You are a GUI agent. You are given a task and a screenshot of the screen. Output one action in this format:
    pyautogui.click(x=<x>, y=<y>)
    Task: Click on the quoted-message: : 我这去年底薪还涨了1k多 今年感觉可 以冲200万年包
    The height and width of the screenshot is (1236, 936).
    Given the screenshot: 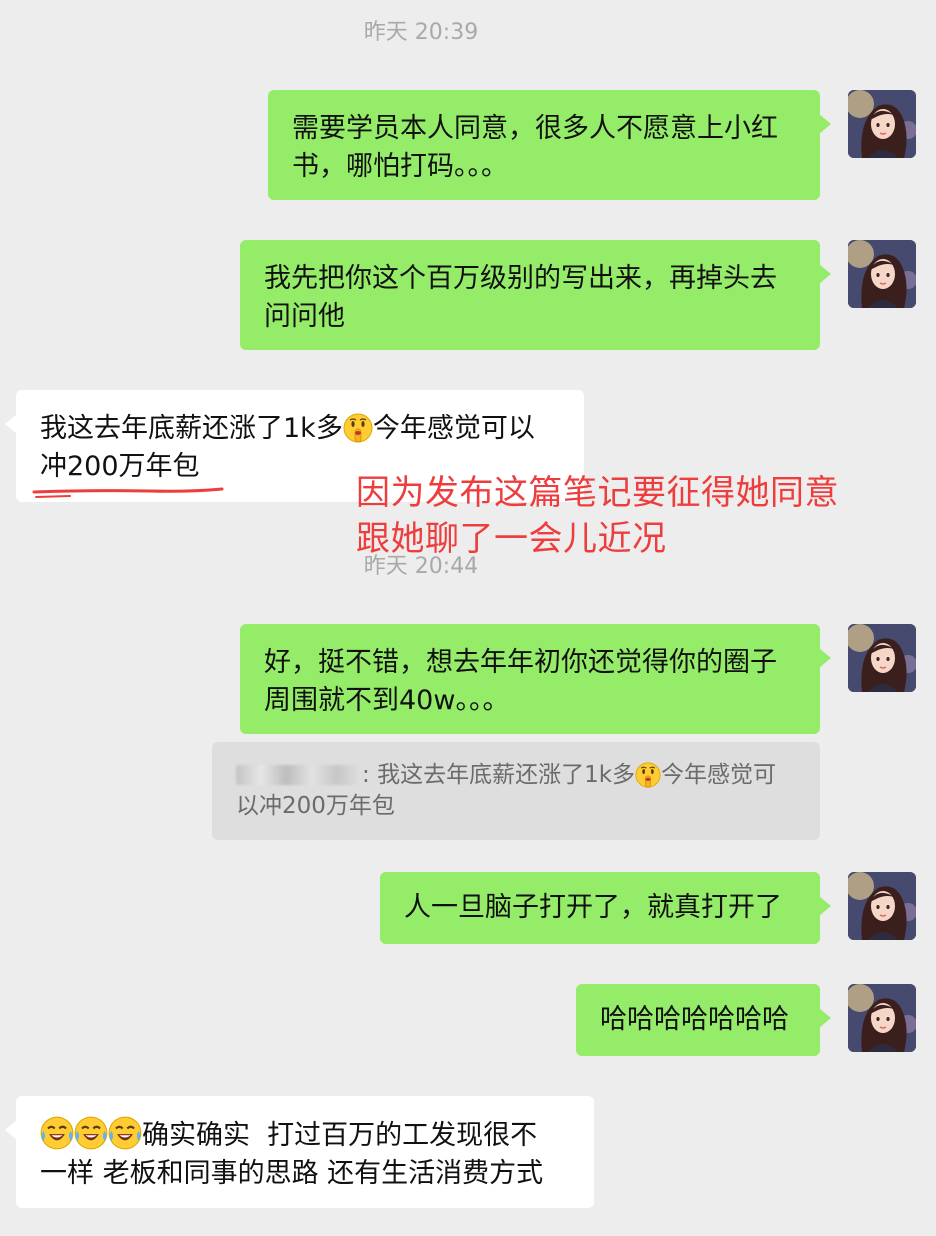 What is the action you would take?
    pyautogui.click(x=516, y=791)
    